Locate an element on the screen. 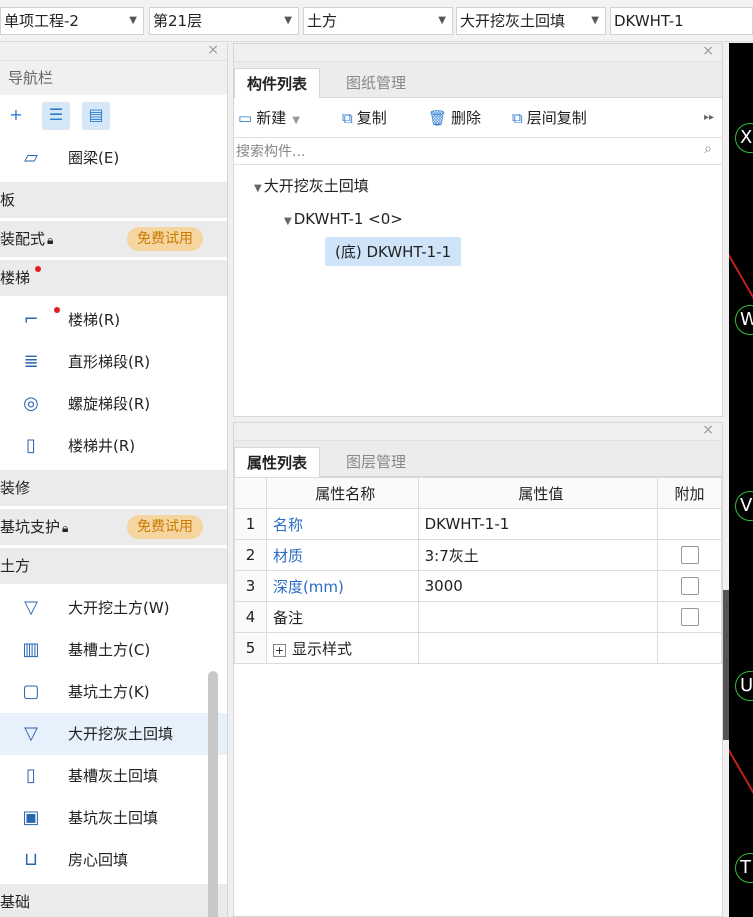 The width and height of the screenshot is (753, 917). property-name: 材质 is located at coordinates (342, 555).